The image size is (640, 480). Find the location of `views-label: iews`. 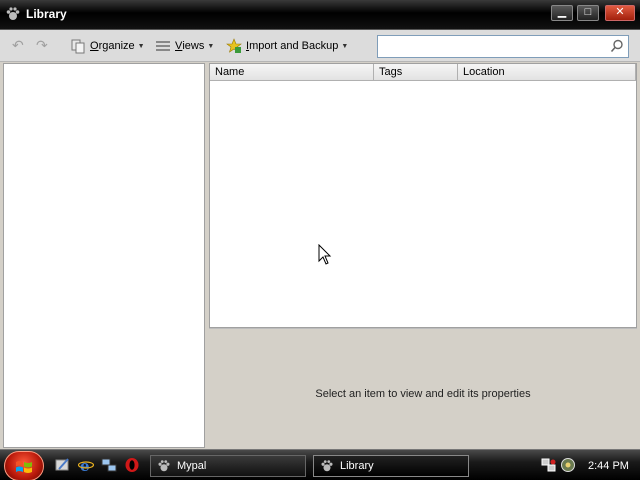

views-label: iews is located at coordinates (193, 46).